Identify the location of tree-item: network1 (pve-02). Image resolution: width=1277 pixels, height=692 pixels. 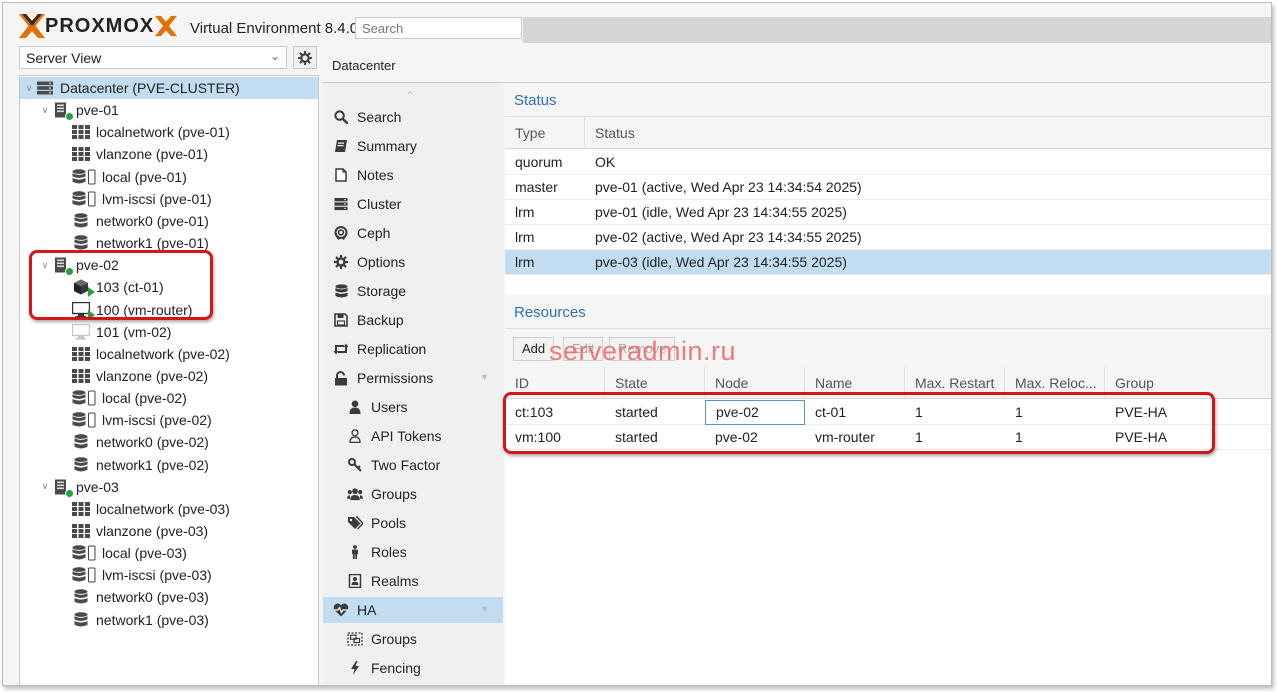
(169, 465).